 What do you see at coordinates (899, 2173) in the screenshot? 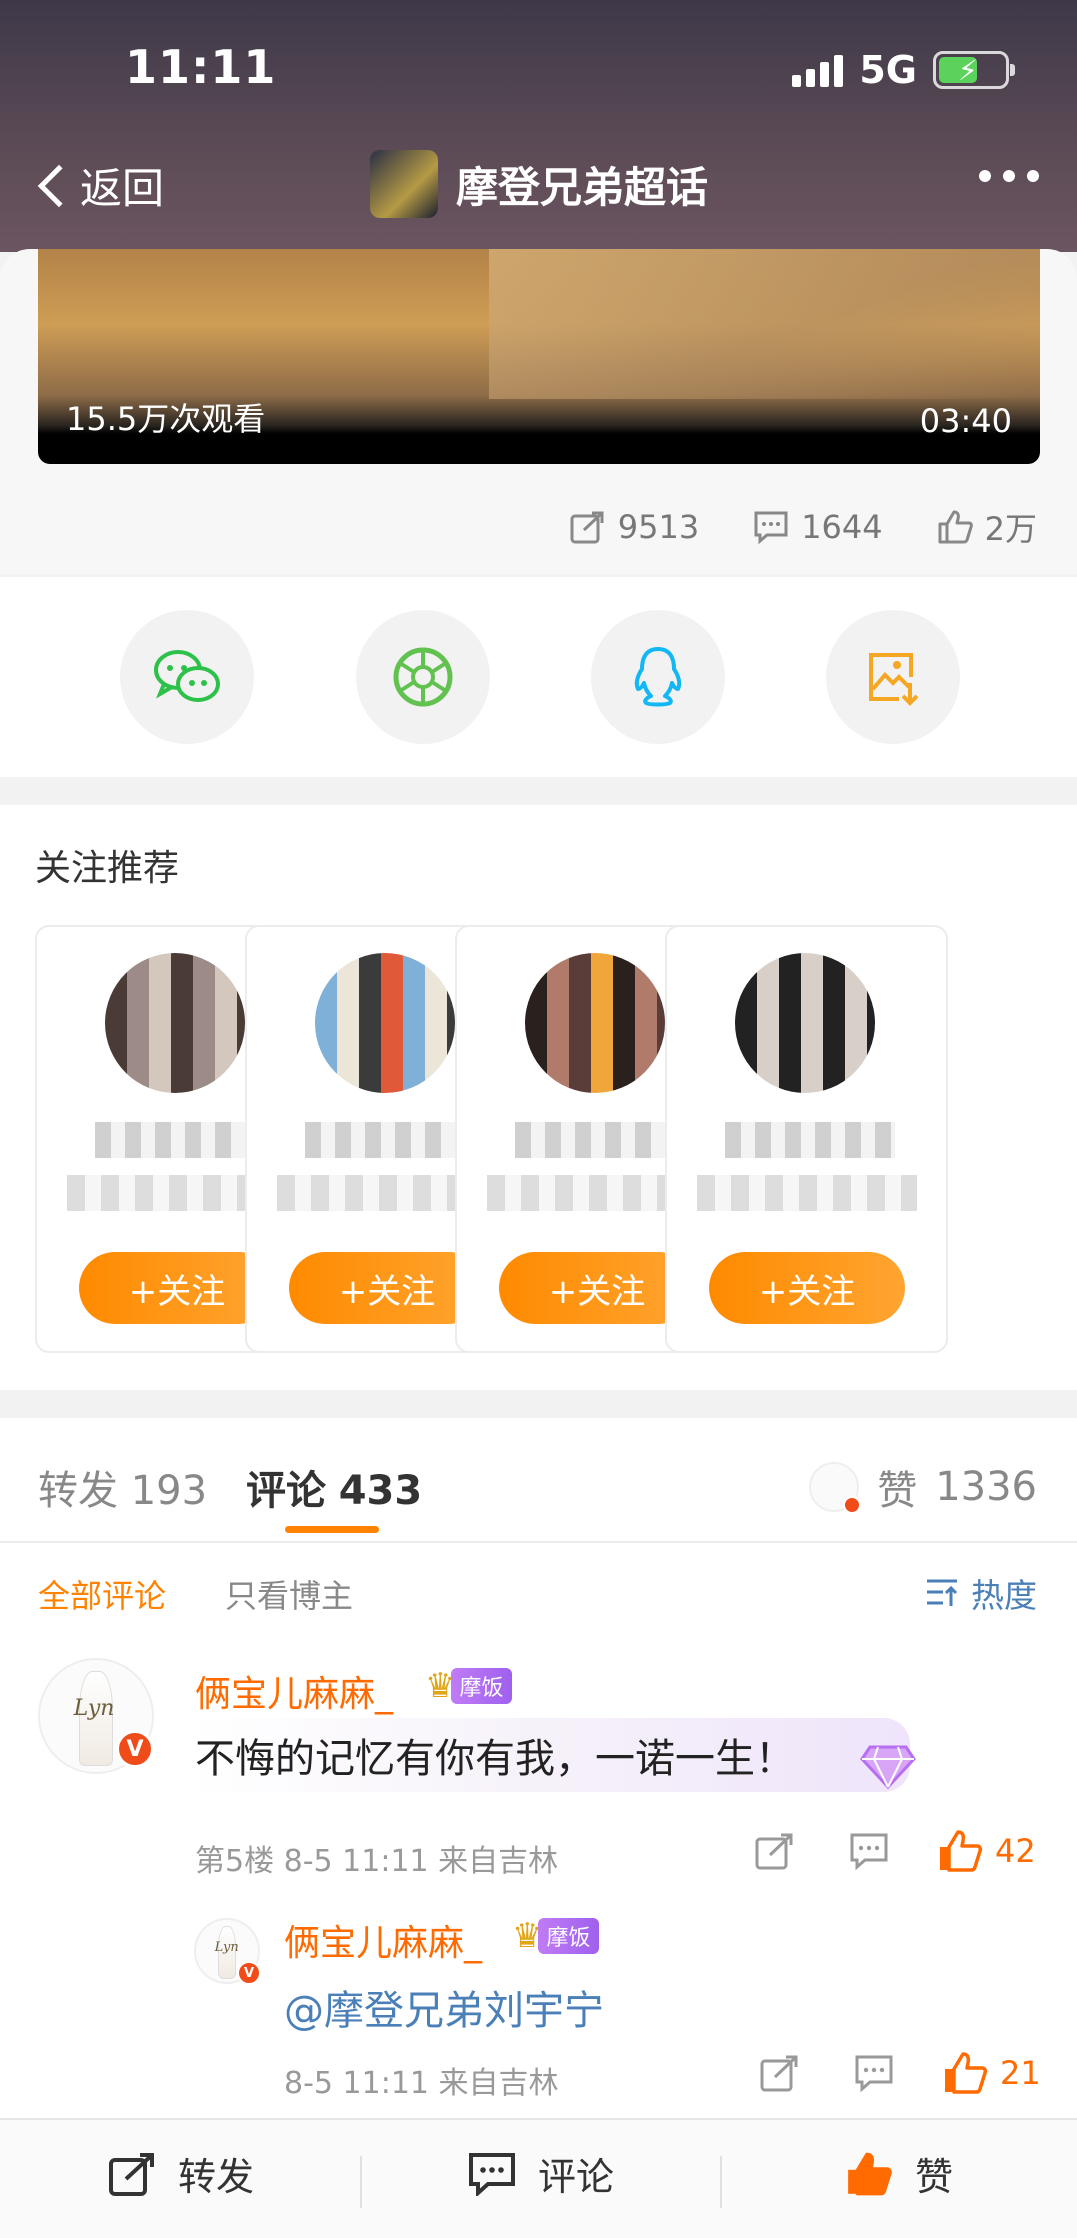
I see `like-button: 赞` at bounding box center [899, 2173].